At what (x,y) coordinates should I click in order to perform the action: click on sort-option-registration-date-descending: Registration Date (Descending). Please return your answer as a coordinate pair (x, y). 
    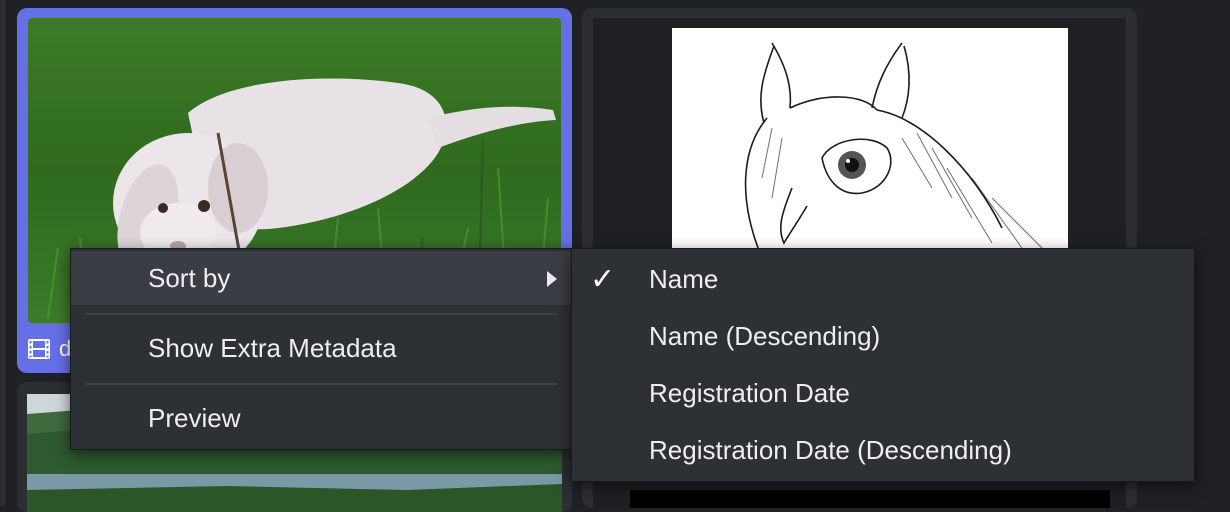
    Looking at the image, I should click on (883, 450).